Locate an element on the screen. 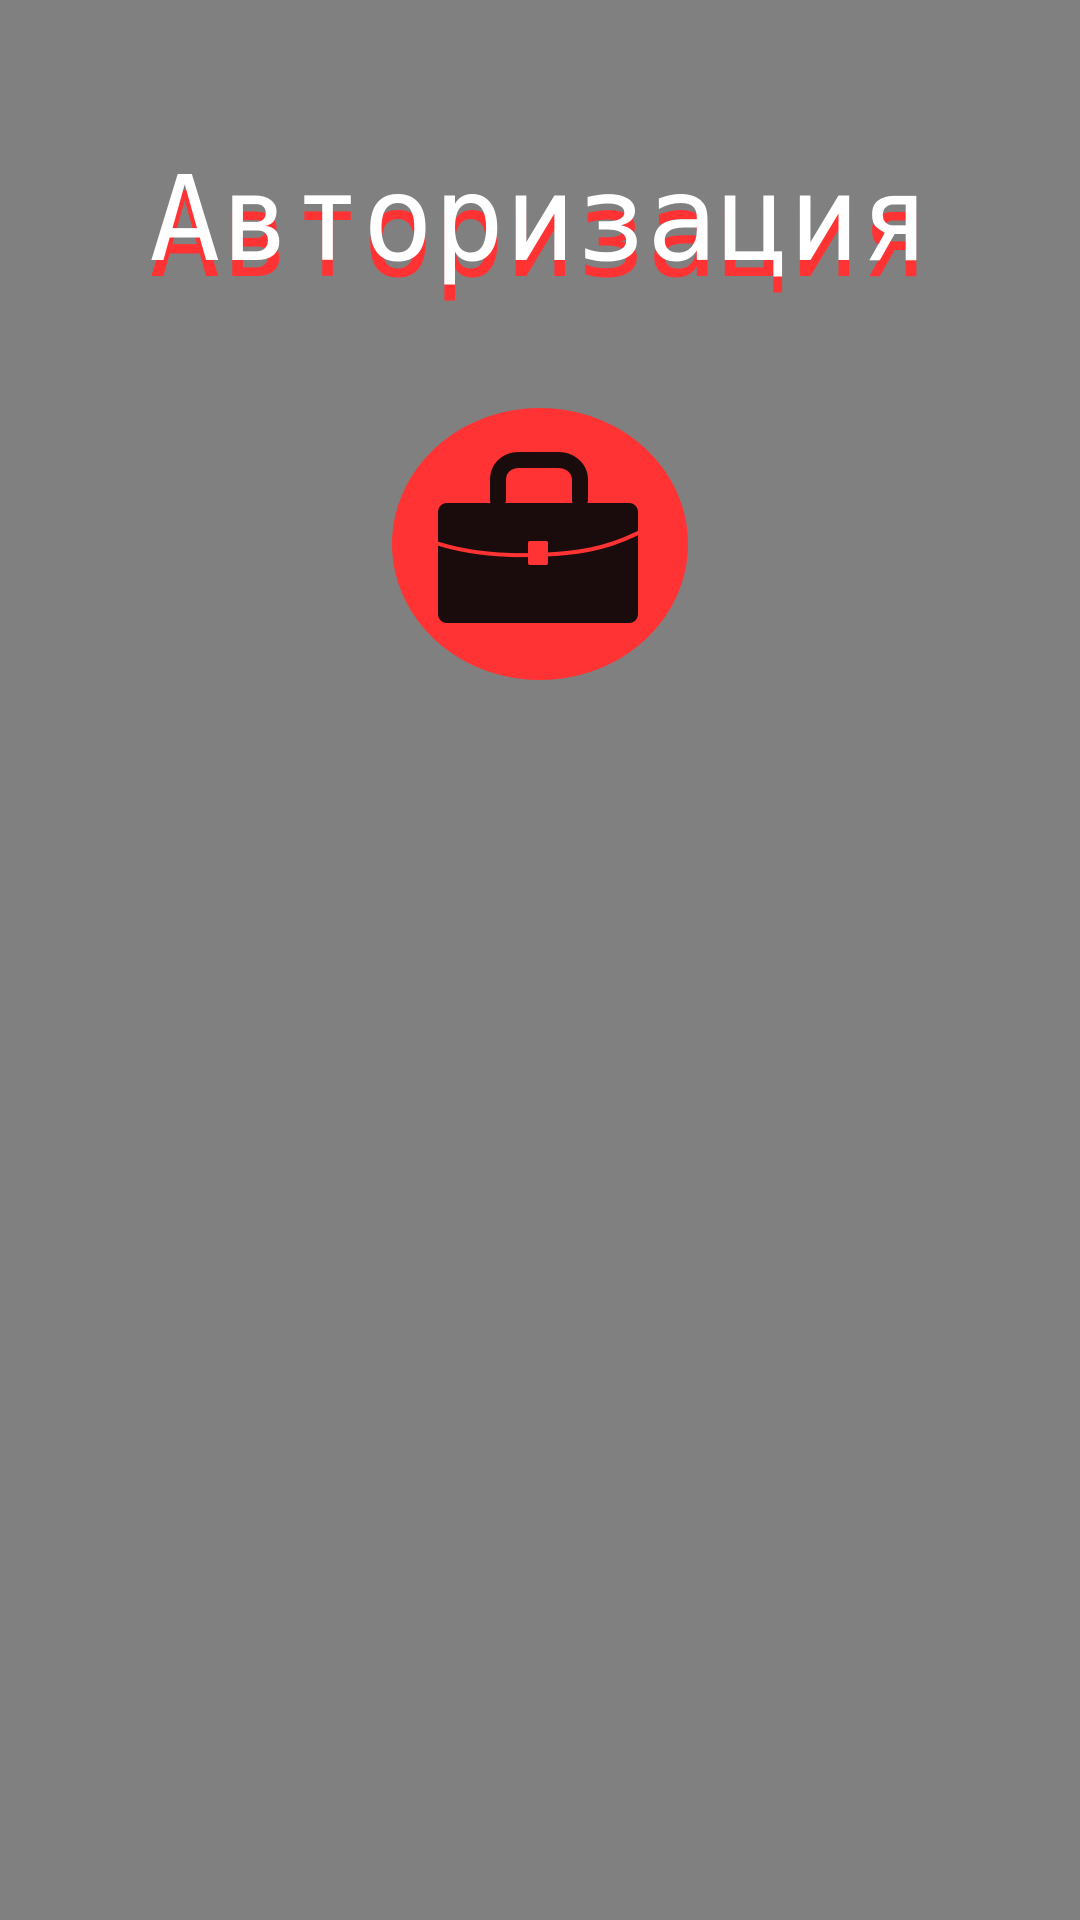 Image resolution: width=1080 pixels, height=1920 pixels. page-title: Авторизация Авторизация is located at coordinates (540, 240).